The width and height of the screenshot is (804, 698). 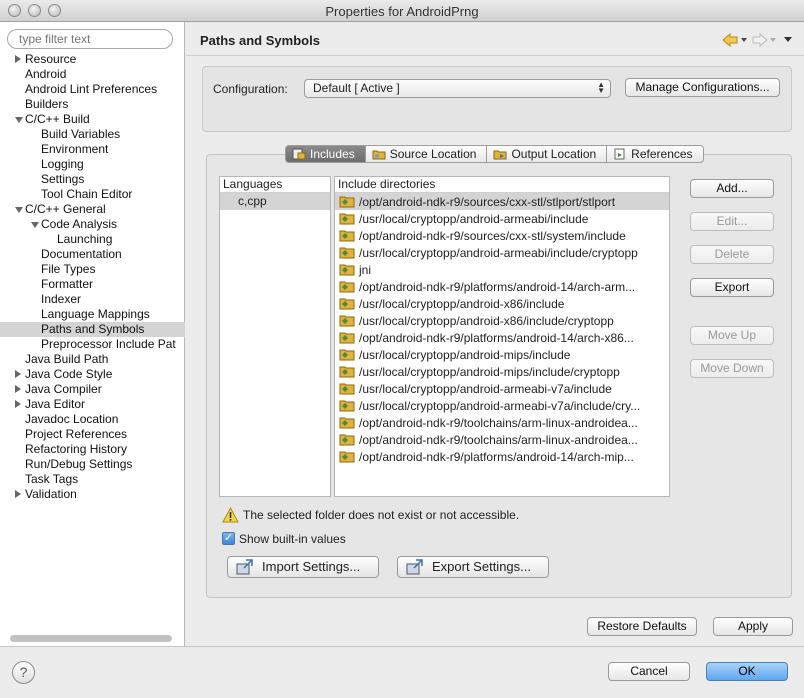 I want to click on sidebar-item: Code Analysis, so click(x=92, y=224).